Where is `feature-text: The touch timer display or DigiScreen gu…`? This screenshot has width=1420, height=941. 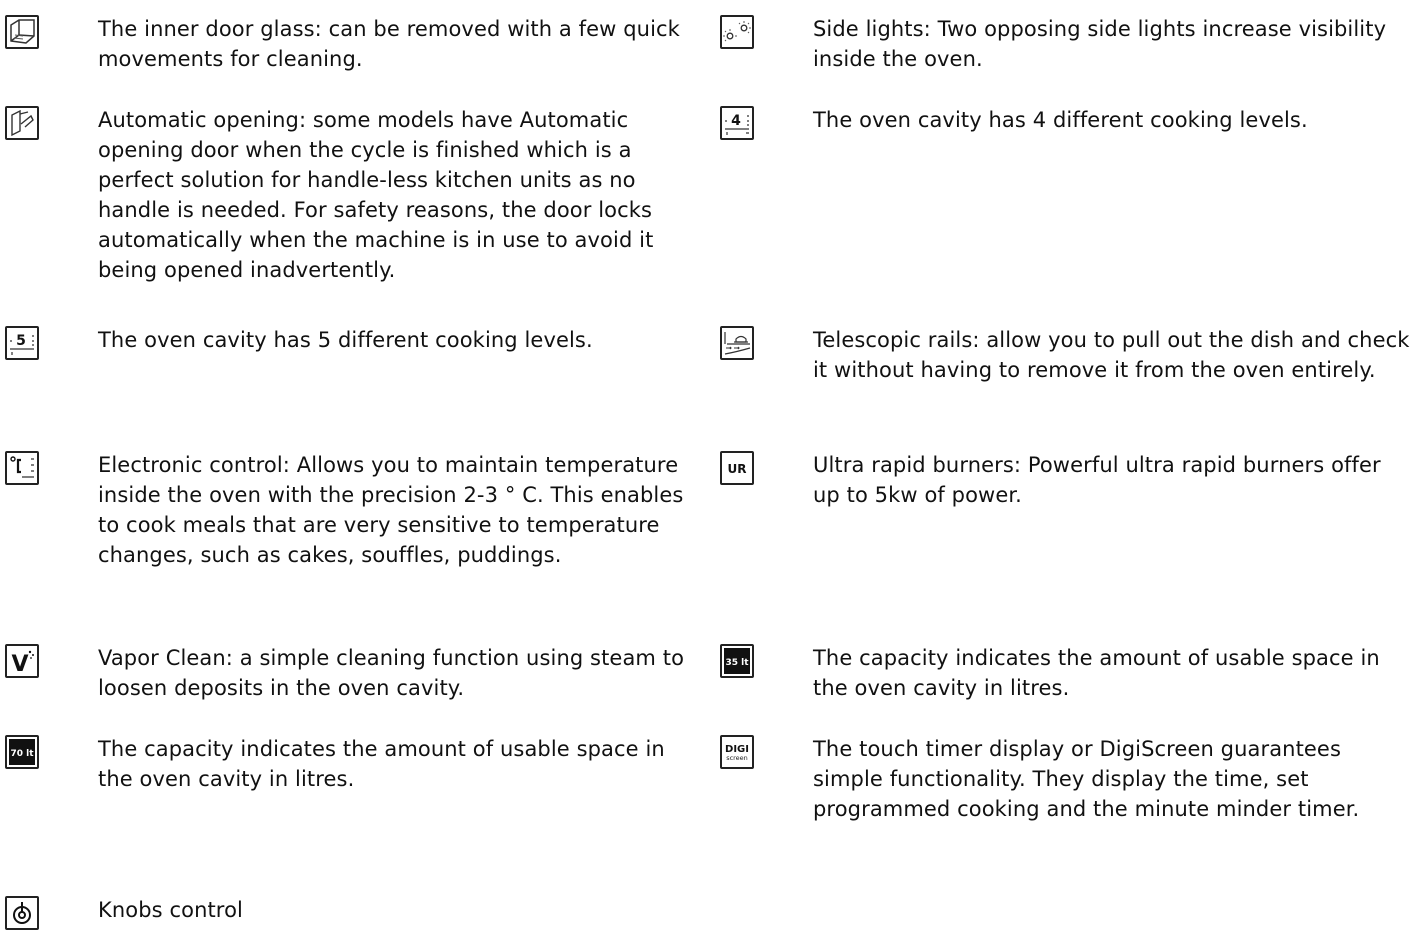
feature-text: The touch timer display or DigiScreen gu… is located at coordinates (1086, 779).